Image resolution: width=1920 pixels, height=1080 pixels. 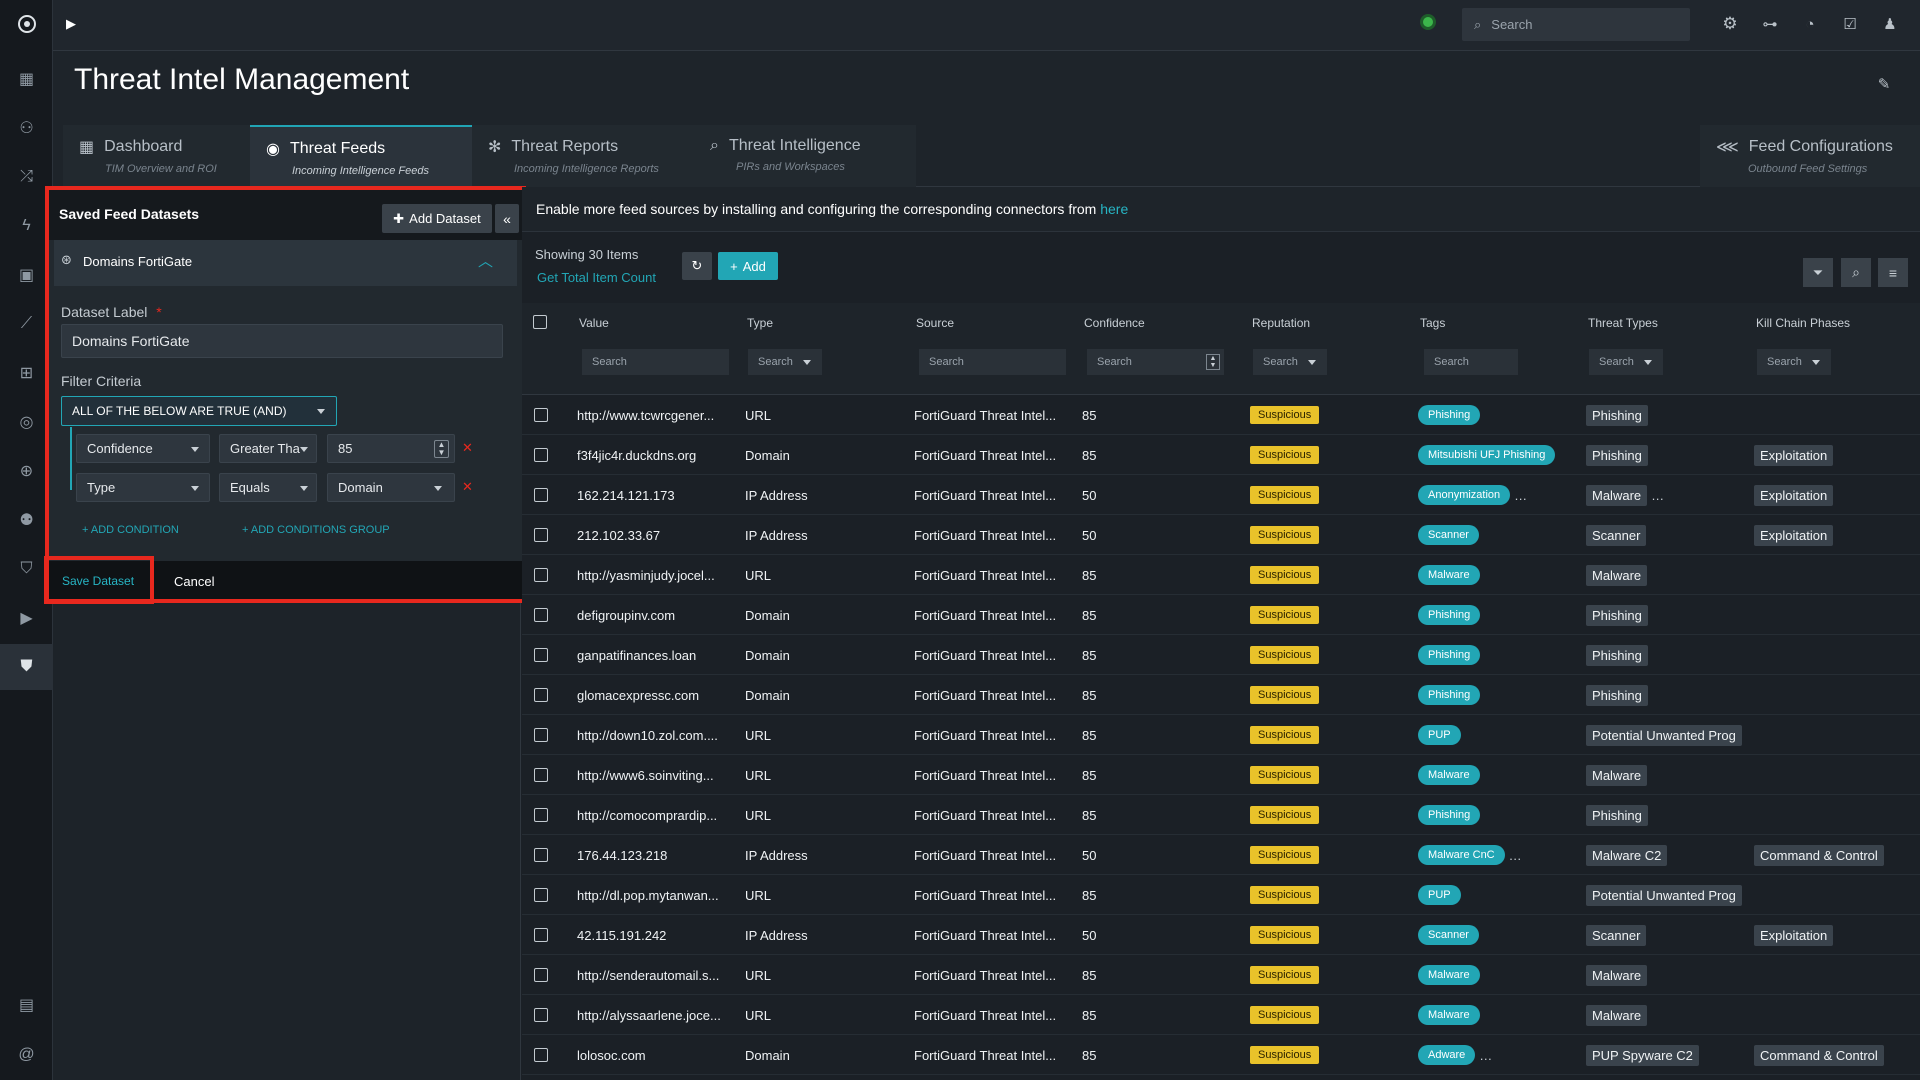 What do you see at coordinates (1461, 855) in the screenshot?
I see `tag-pill: Malware CnC` at bounding box center [1461, 855].